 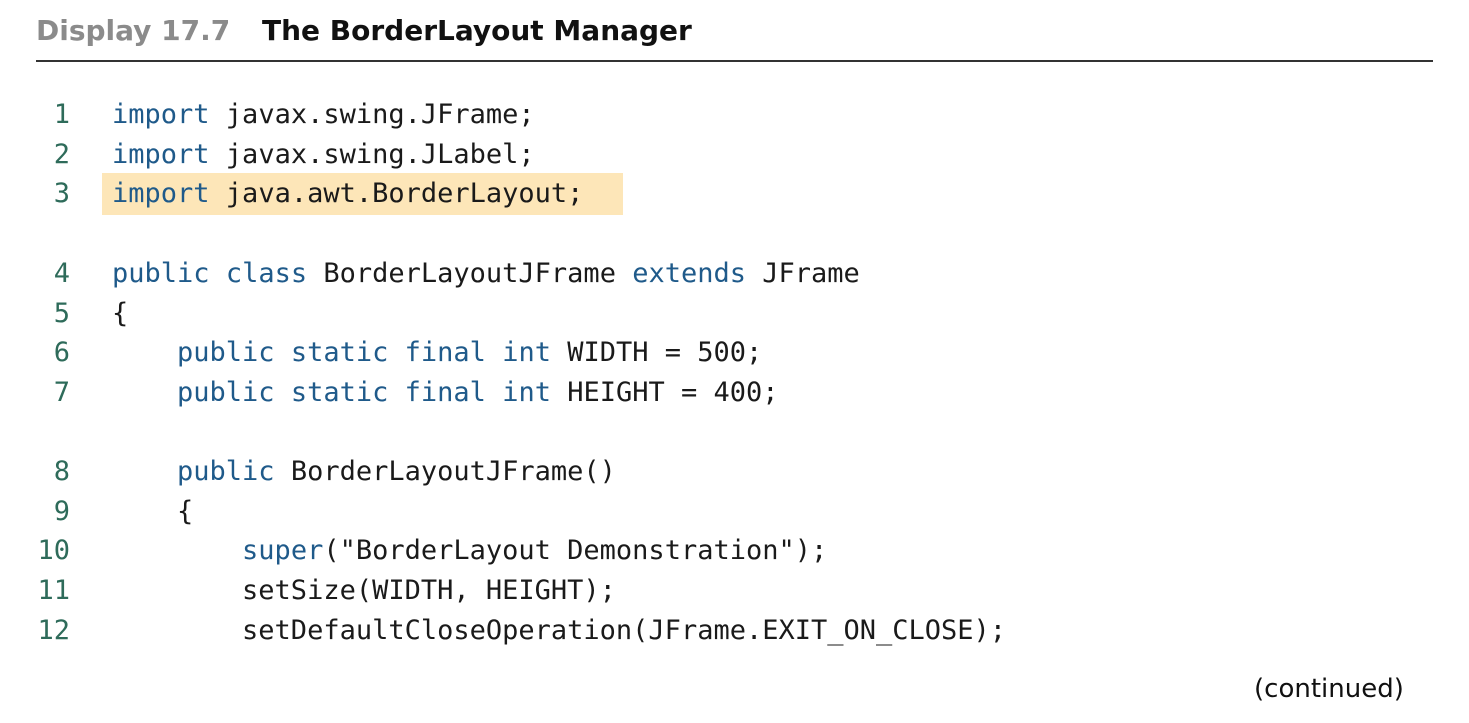 What do you see at coordinates (689, 273) in the screenshot?
I see `code-keyword: extends` at bounding box center [689, 273].